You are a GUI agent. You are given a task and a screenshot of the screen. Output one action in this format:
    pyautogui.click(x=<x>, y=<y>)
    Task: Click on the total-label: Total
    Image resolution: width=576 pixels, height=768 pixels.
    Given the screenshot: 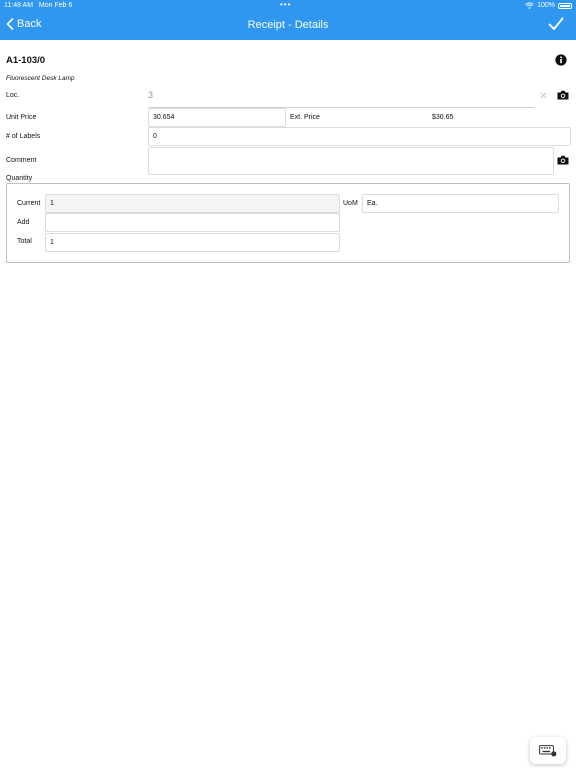 What is the action you would take?
    pyautogui.click(x=24, y=241)
    